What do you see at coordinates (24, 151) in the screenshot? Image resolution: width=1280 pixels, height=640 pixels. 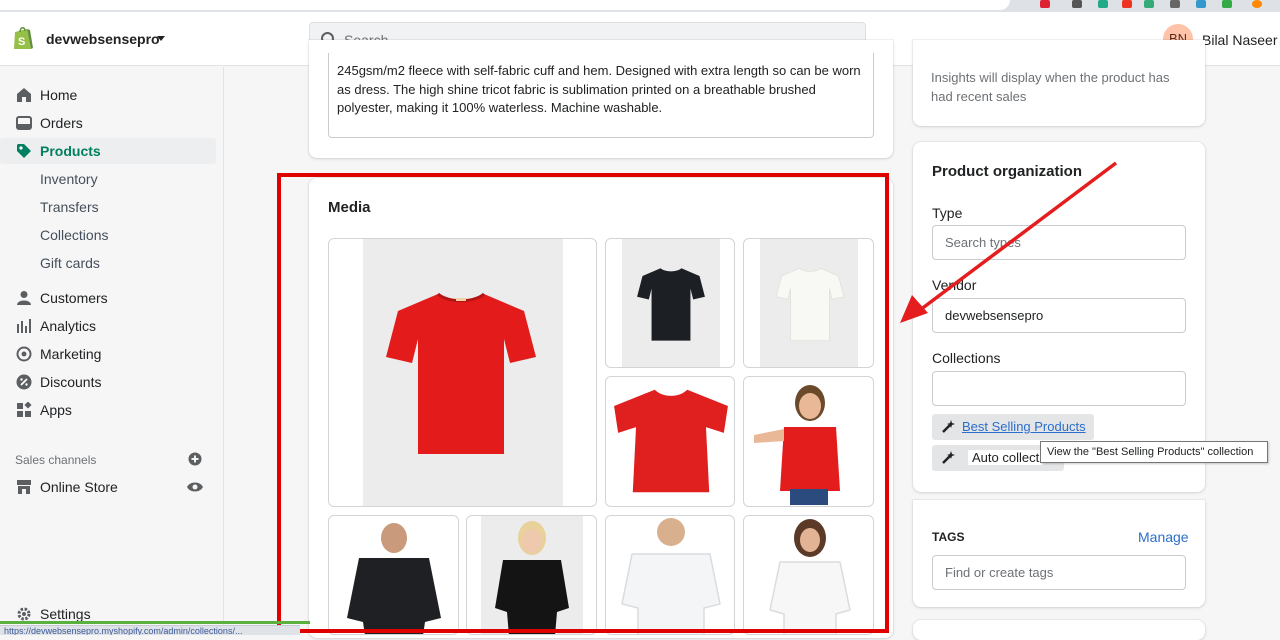 I see `tag-icon` at bounding box center [24, 151].